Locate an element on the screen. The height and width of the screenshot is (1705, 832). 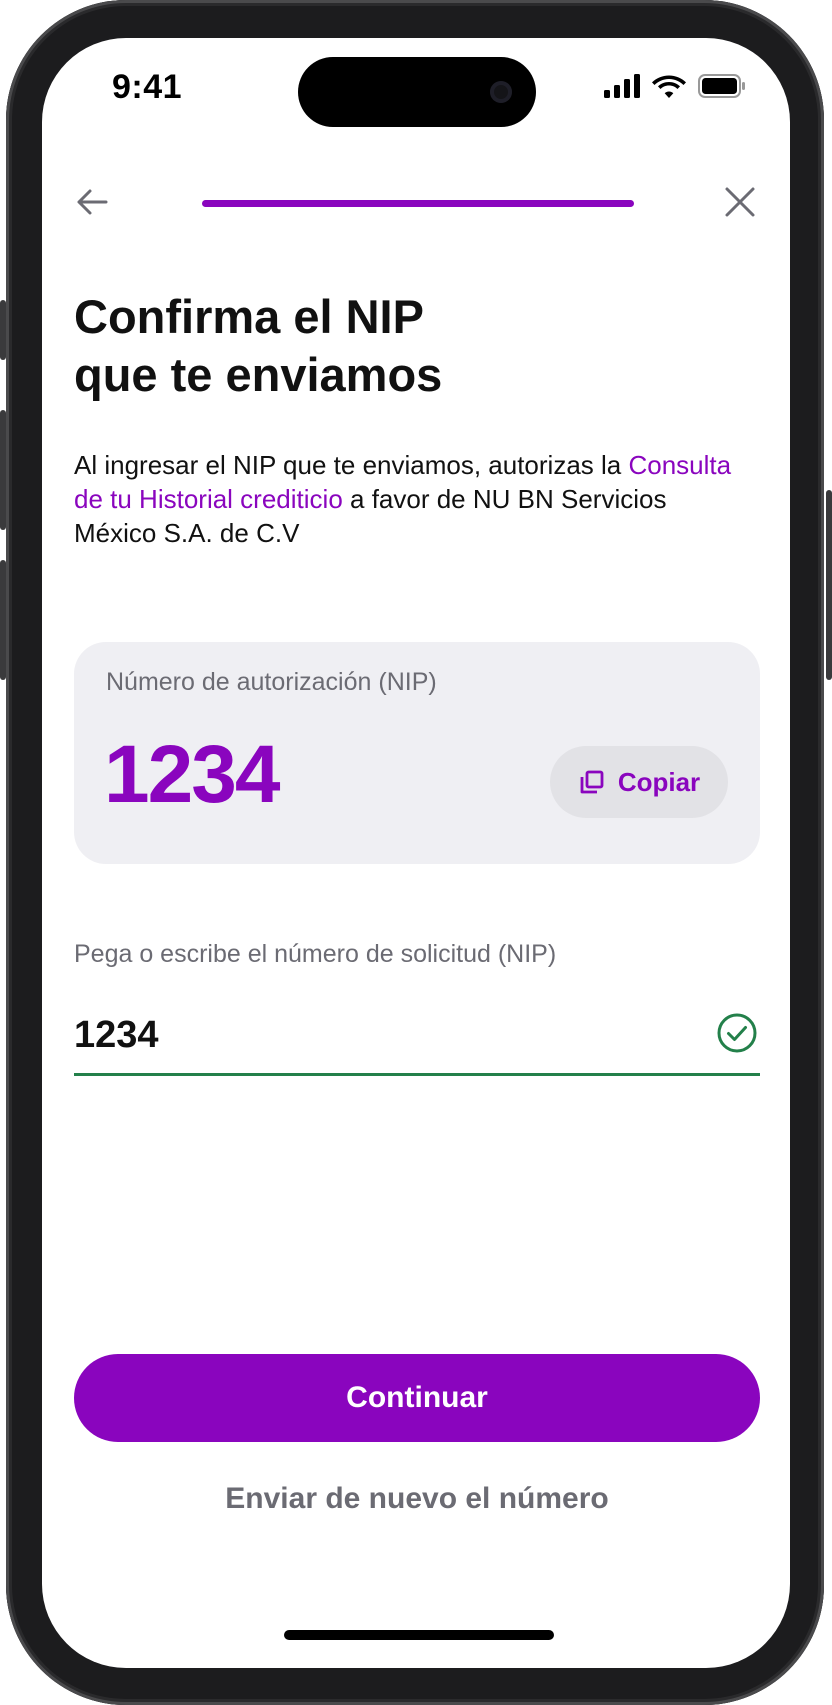
copy-button-label: Copiar is located at coordinates (659, 781).